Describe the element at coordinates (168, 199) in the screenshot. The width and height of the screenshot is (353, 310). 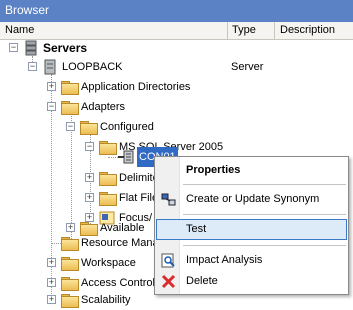
I see `synonym-icon` at that location.